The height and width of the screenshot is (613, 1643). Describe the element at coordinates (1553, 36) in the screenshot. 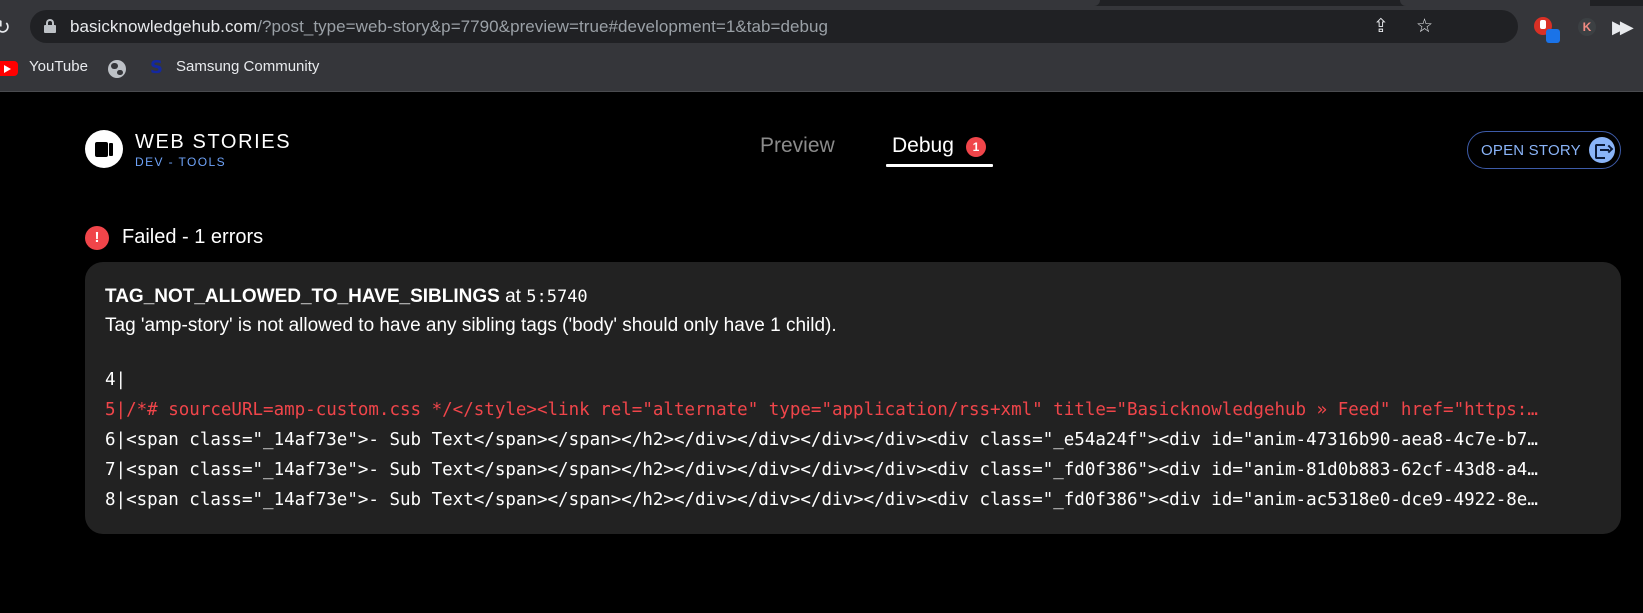

I see `extension-badge-icon` at that location.